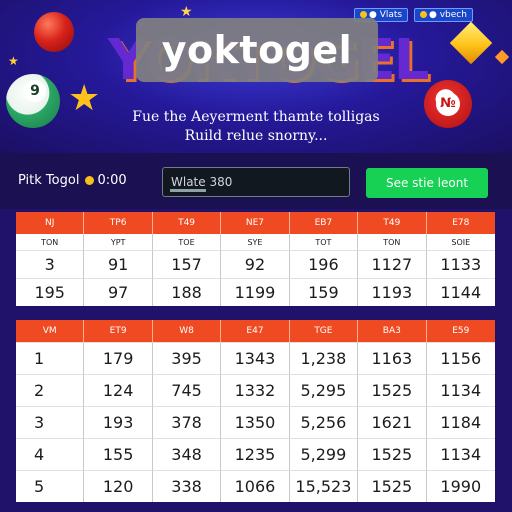 The width and height of the screenshot is (512, 512). I want to click on column-header: NE7, so click(255, 223).